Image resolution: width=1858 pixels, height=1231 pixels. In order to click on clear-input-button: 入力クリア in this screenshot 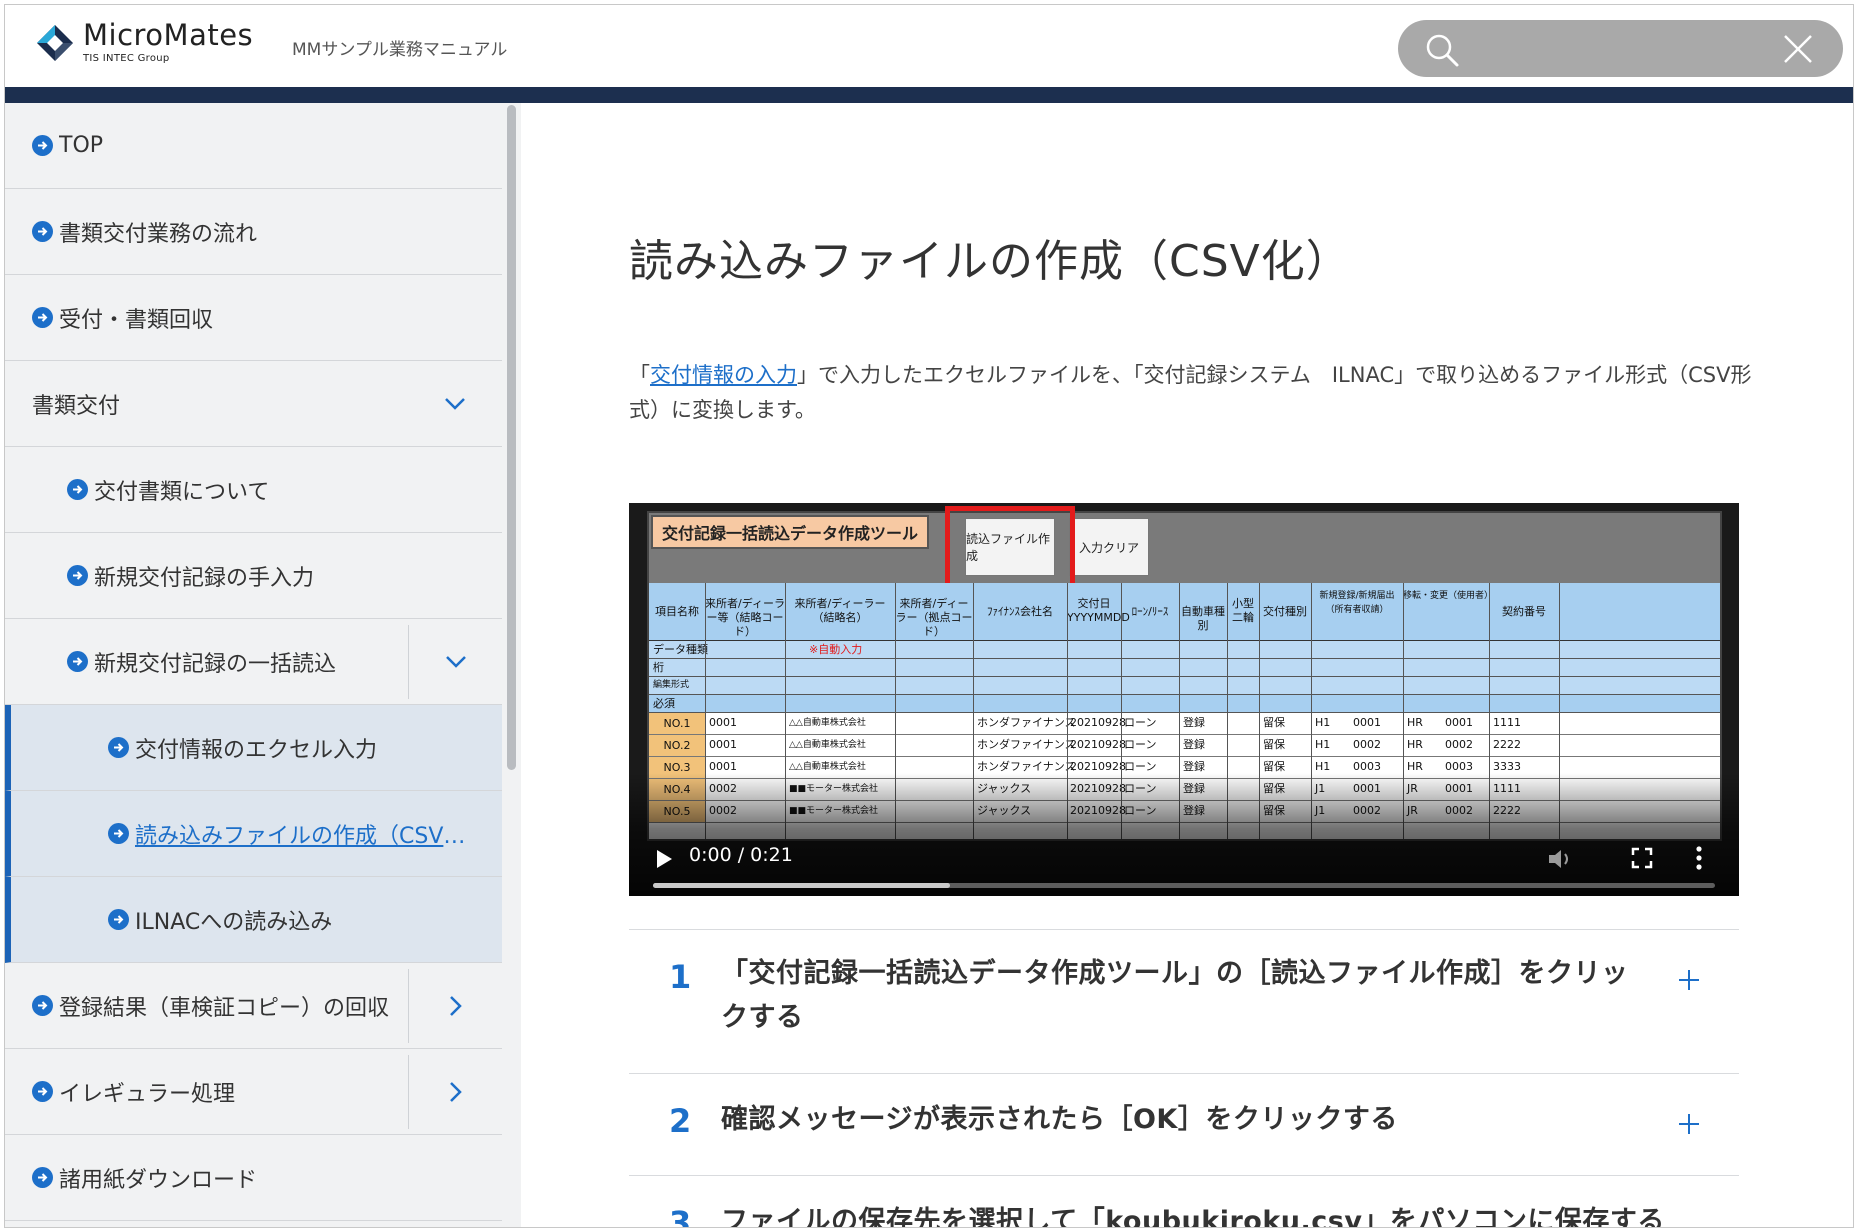, I will do `click(1109, 547)`.